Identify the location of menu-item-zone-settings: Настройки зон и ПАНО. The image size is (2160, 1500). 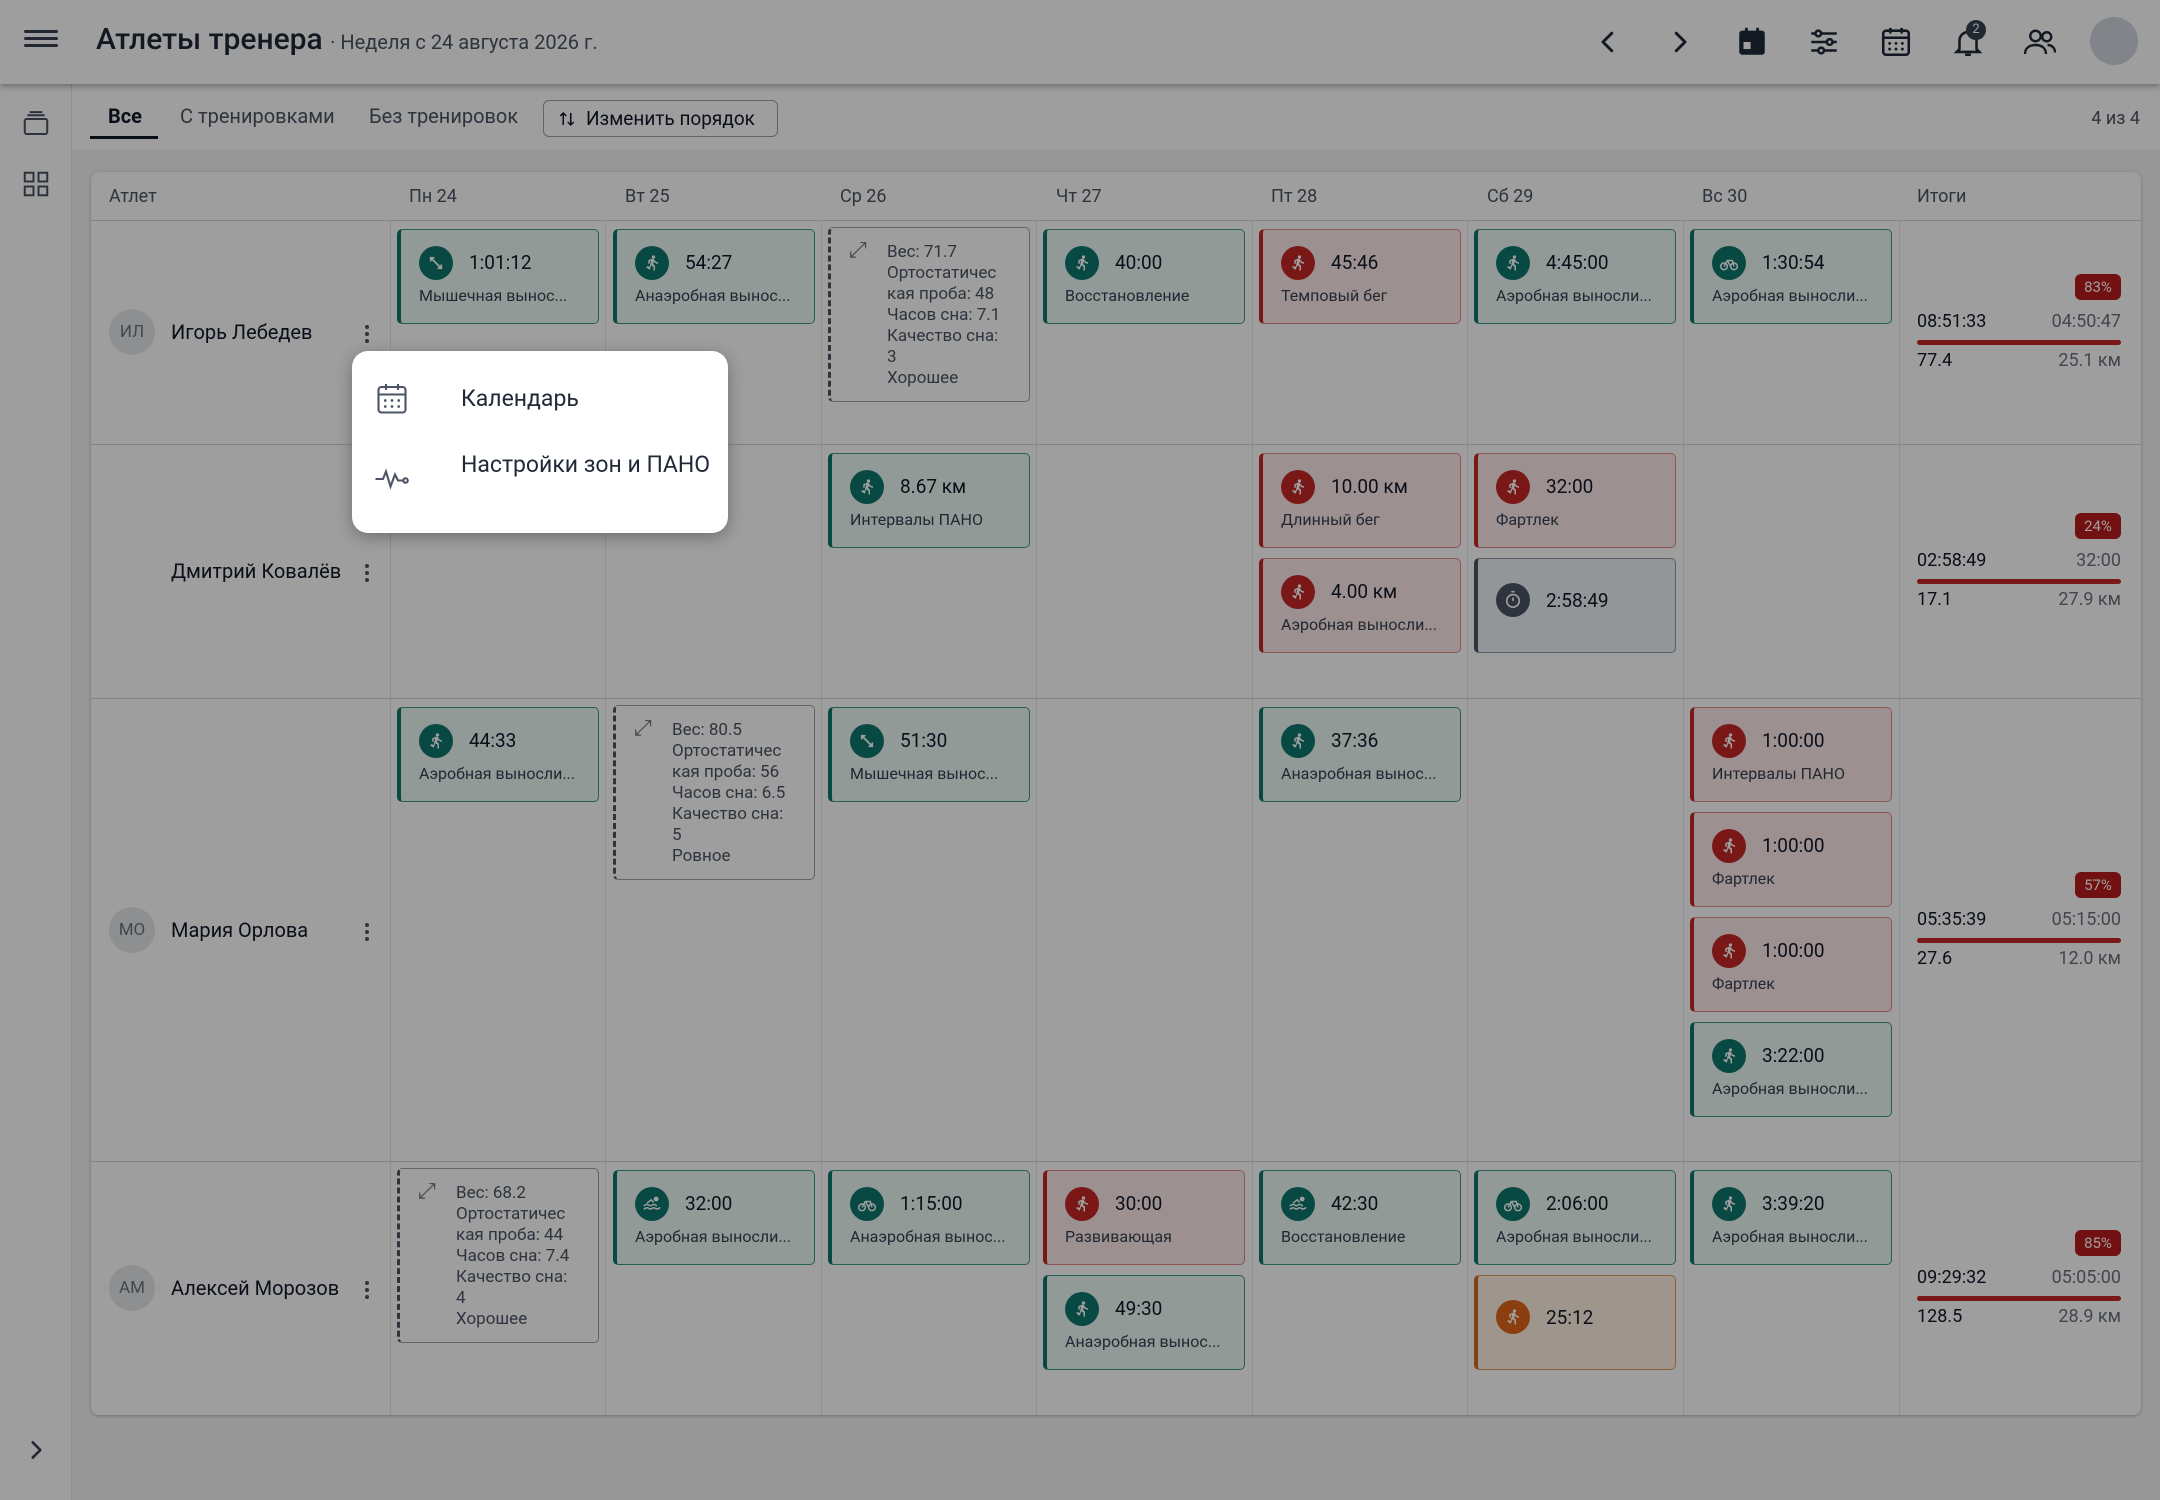
(540, 483).